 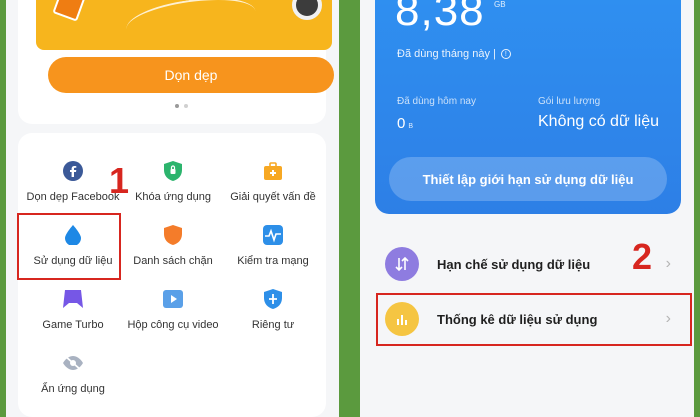 I want to click on chevron-right-icon: ›, so click(x=668, y=263).